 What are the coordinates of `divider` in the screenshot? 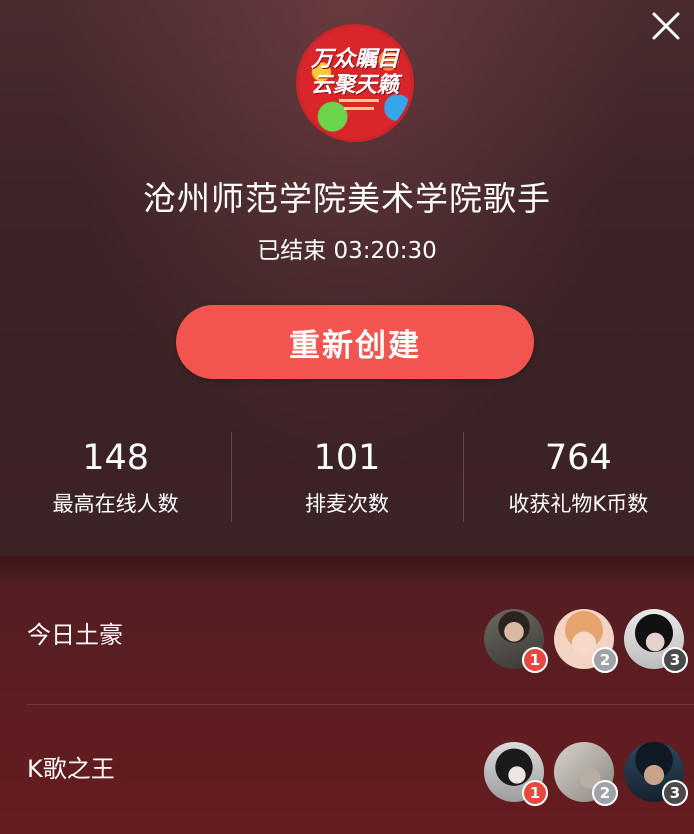 It's located at (360, 704).